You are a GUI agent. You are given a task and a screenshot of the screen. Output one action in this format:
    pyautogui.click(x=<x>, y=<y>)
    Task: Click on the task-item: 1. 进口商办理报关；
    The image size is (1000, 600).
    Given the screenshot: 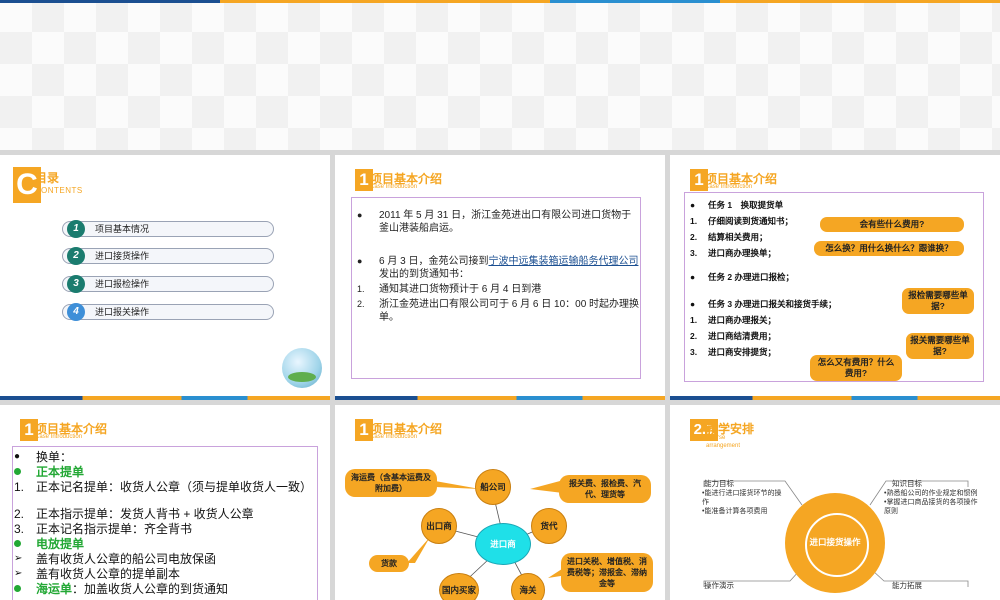 What is the action you would take?
    pyautogui.click(x=733, y=320)
    